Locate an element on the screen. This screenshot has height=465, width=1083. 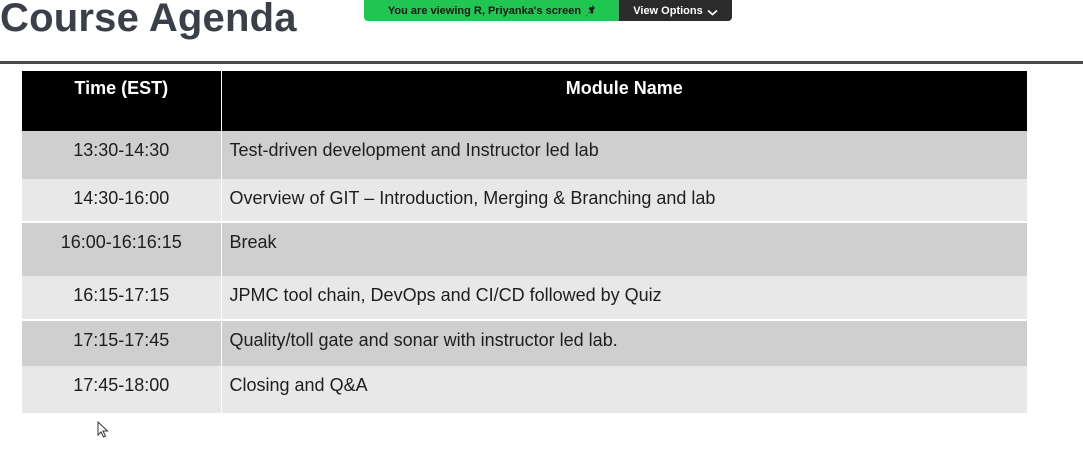
row-time: 16:00-16:16:15 is located at coordinates (122, 248).